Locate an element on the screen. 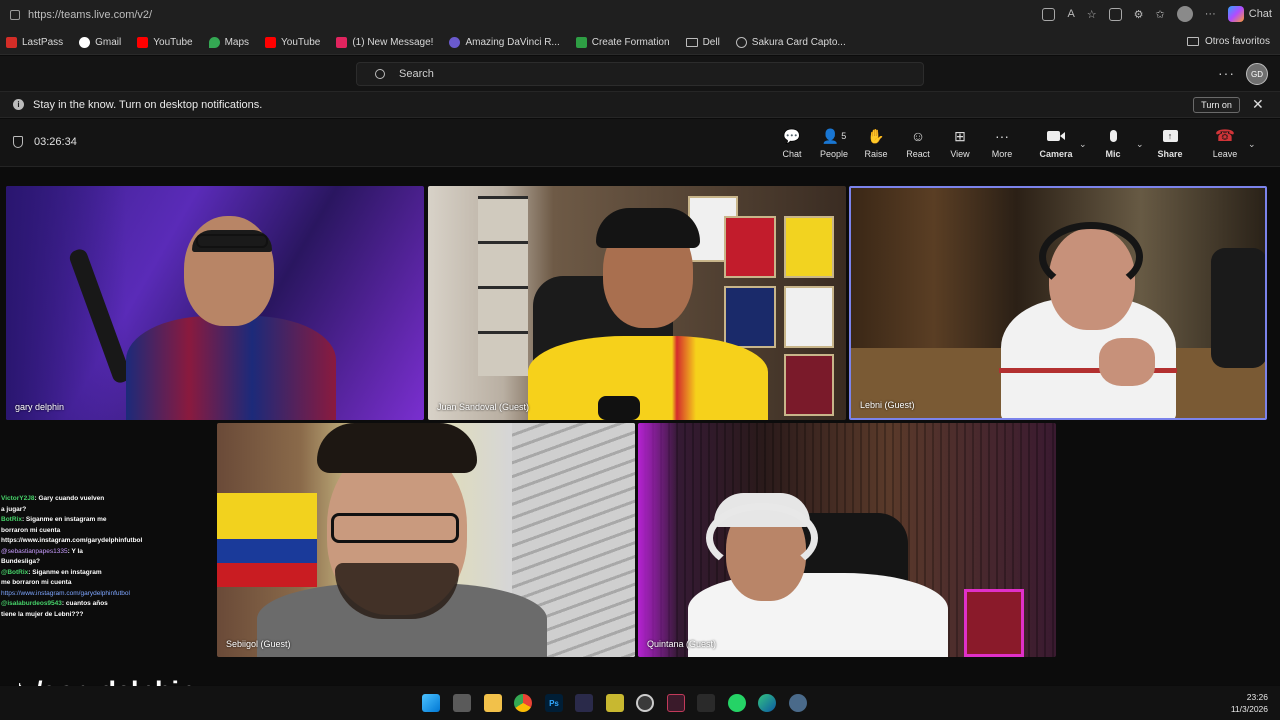  chat-button: 💬 Chat is located at coordinates (792, 143).